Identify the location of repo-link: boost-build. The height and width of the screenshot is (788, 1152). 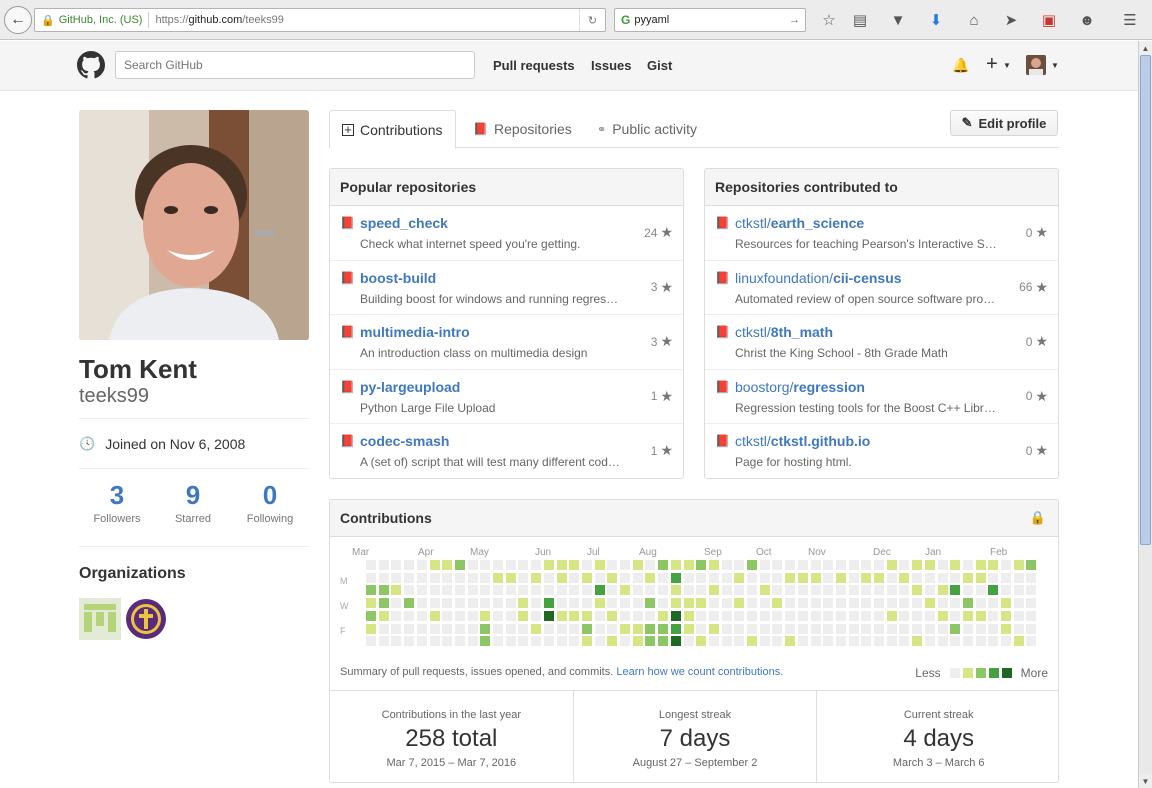
(398, 278).